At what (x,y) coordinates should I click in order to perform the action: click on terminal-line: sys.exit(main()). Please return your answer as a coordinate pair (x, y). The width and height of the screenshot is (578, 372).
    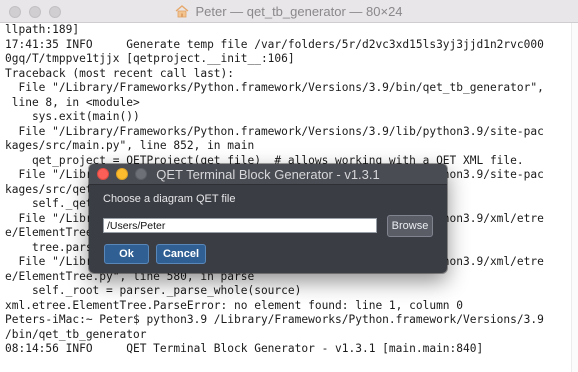
    Looking at the image, I should click on (72, 116).